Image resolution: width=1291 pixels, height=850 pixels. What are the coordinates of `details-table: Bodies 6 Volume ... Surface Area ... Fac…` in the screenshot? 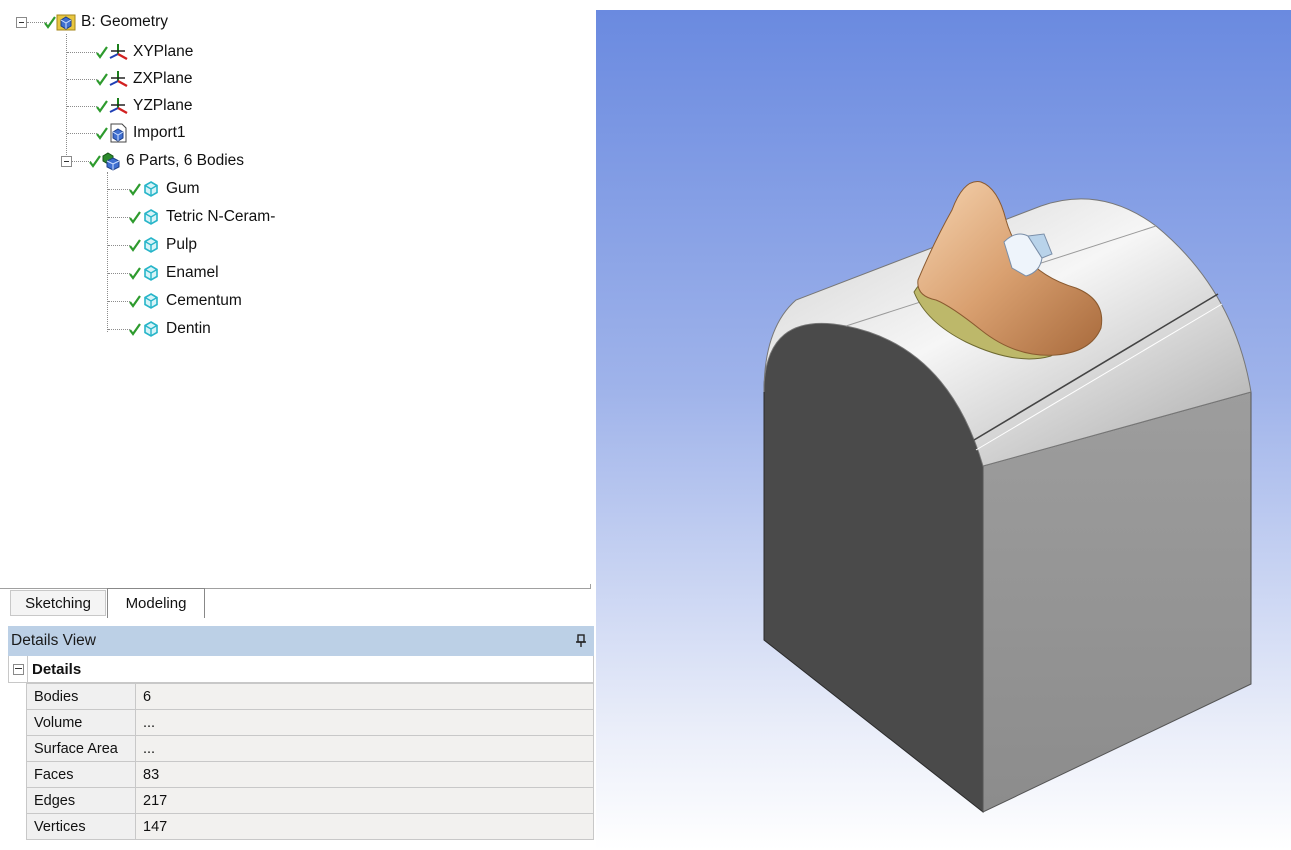 It's located at (310, 761).